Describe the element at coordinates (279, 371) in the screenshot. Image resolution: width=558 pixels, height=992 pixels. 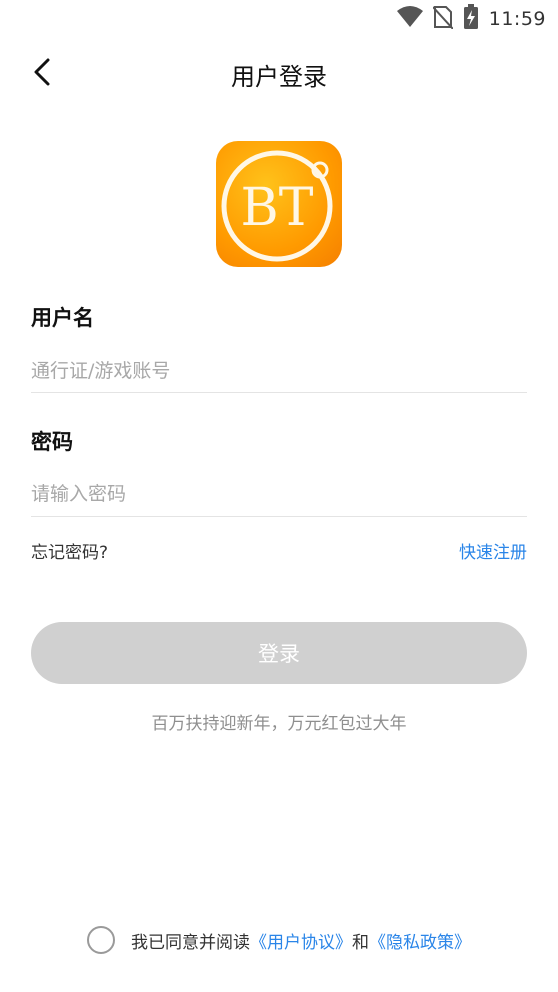
I see `username-input` at that location.